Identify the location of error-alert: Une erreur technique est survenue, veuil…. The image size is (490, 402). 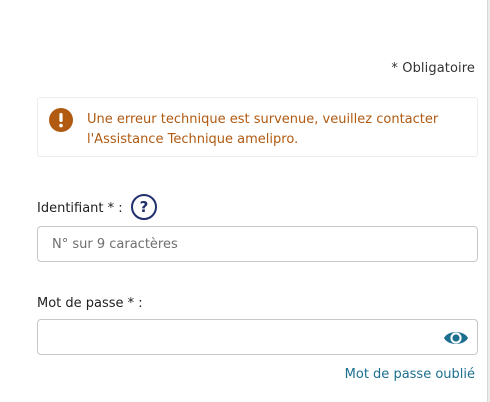
(257, 127).